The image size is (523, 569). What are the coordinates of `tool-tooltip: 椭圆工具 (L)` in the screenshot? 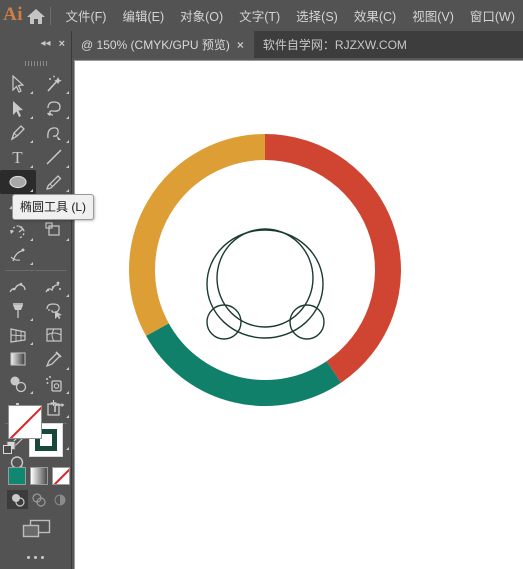 It's located at (53, 207).